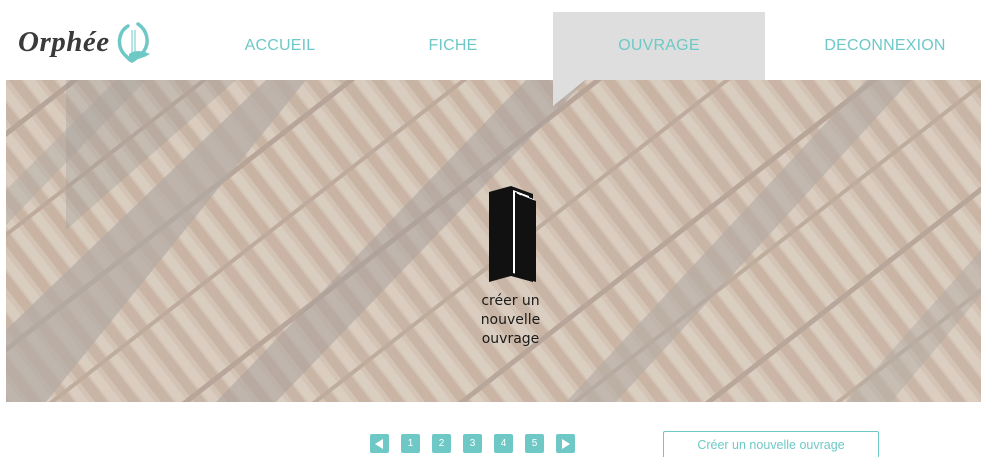 The height and width of the screenshot is (457, 981). I want to click on pagination-page-4: 4, so click(503, 443).